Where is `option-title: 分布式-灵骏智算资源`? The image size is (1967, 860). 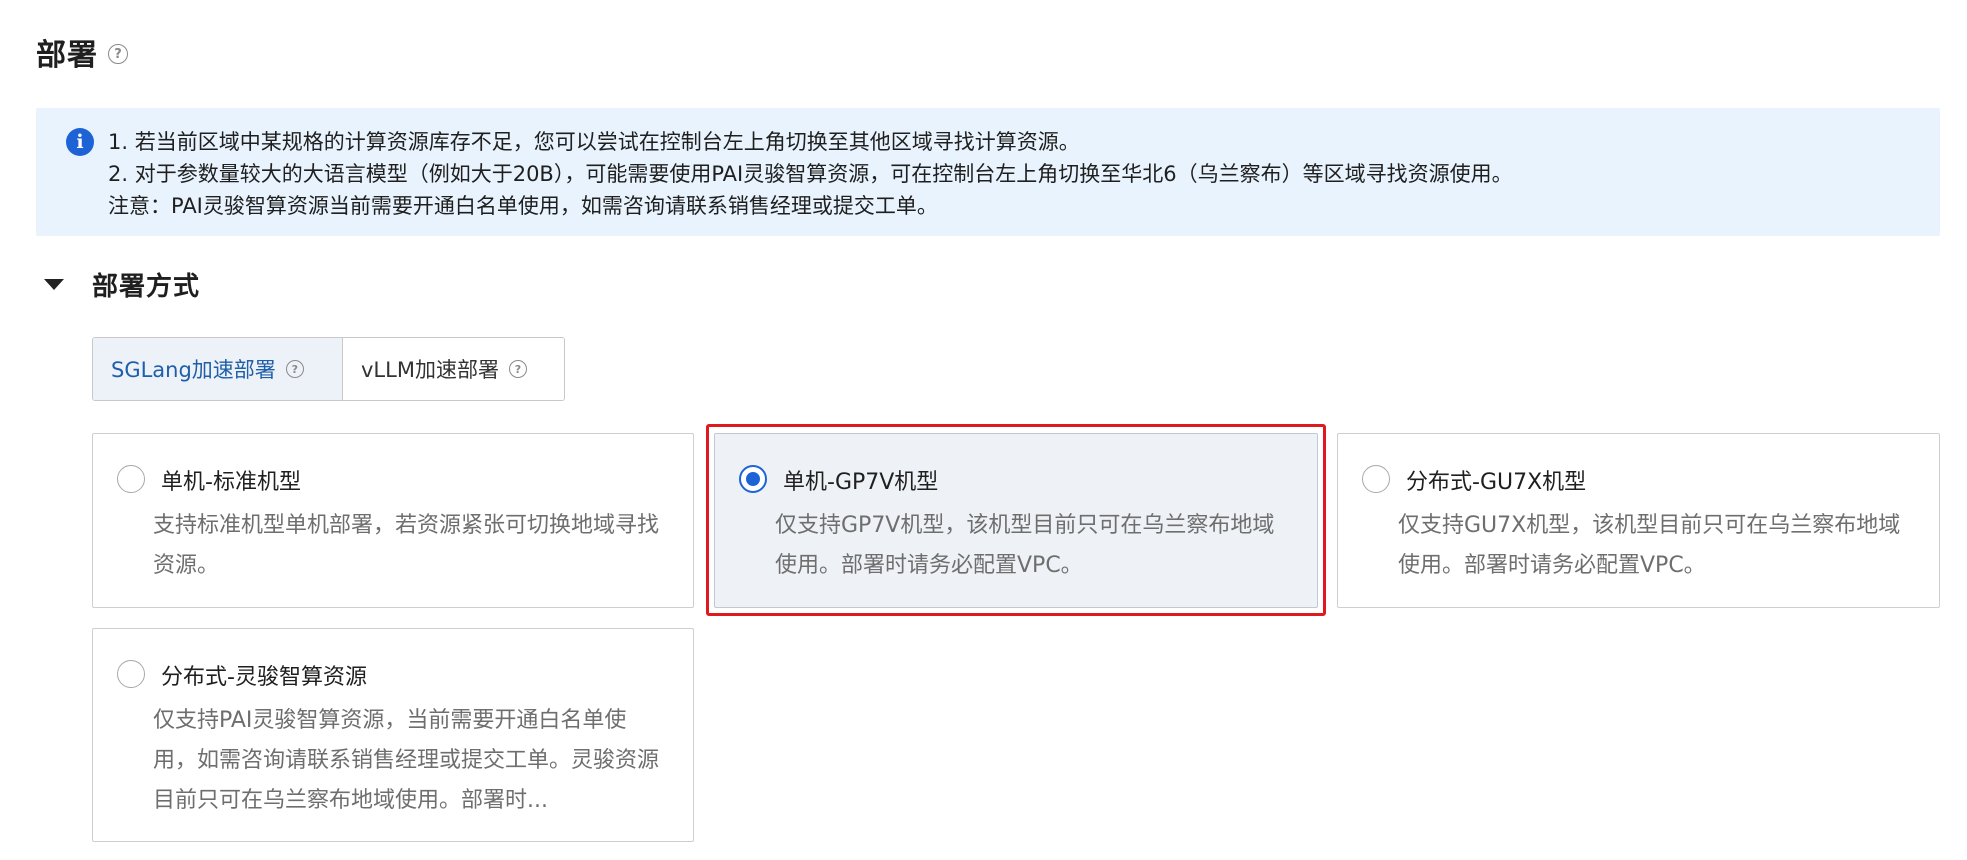 option-title: 分布式-灵骏智算资源 is located at coordinates (264, 677).